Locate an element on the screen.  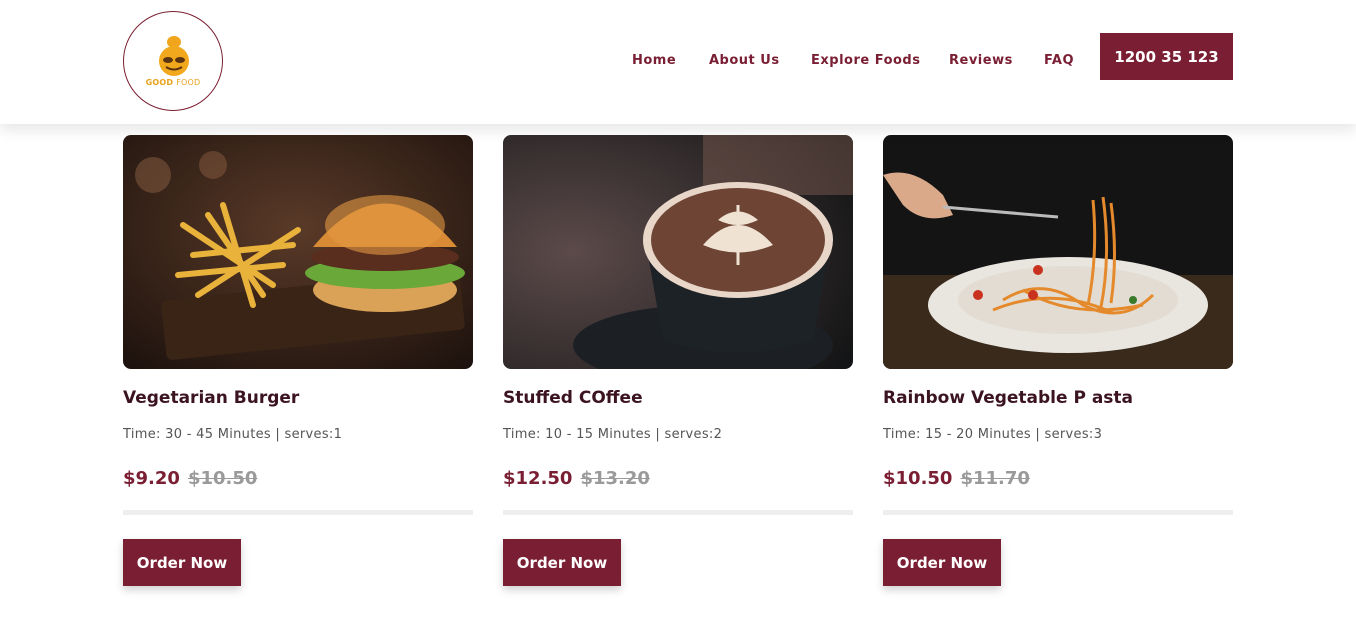
chef-face-icon is located at coordinates (174, 56).